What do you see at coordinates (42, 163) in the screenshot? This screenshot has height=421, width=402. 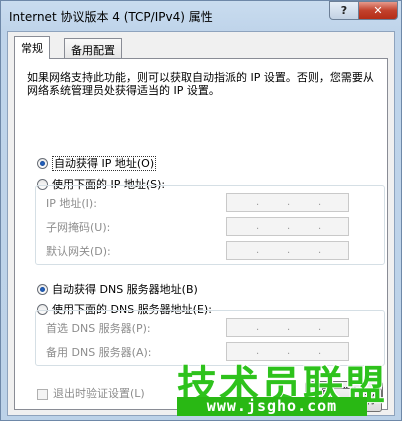 I see `auto-ip-radio` at bounding box center [42, 163].